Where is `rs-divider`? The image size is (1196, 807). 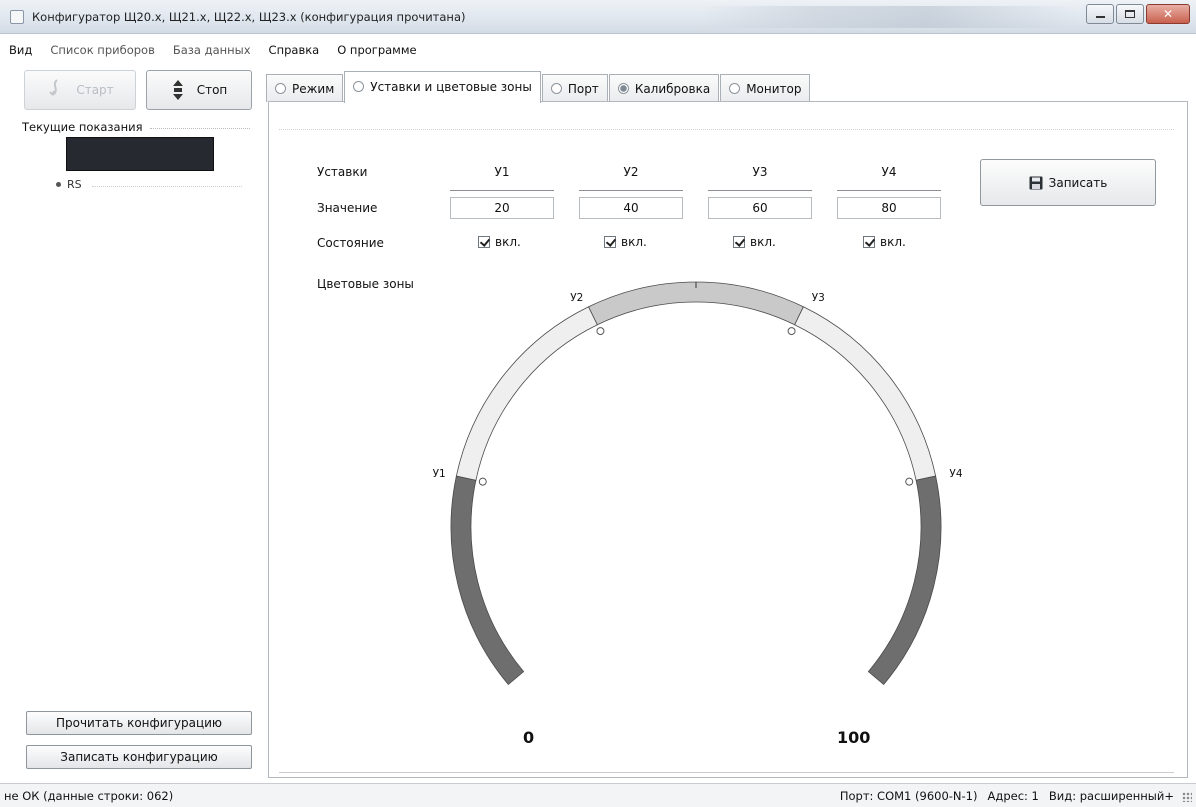 rs-divider is located at coordinates (167, 186).